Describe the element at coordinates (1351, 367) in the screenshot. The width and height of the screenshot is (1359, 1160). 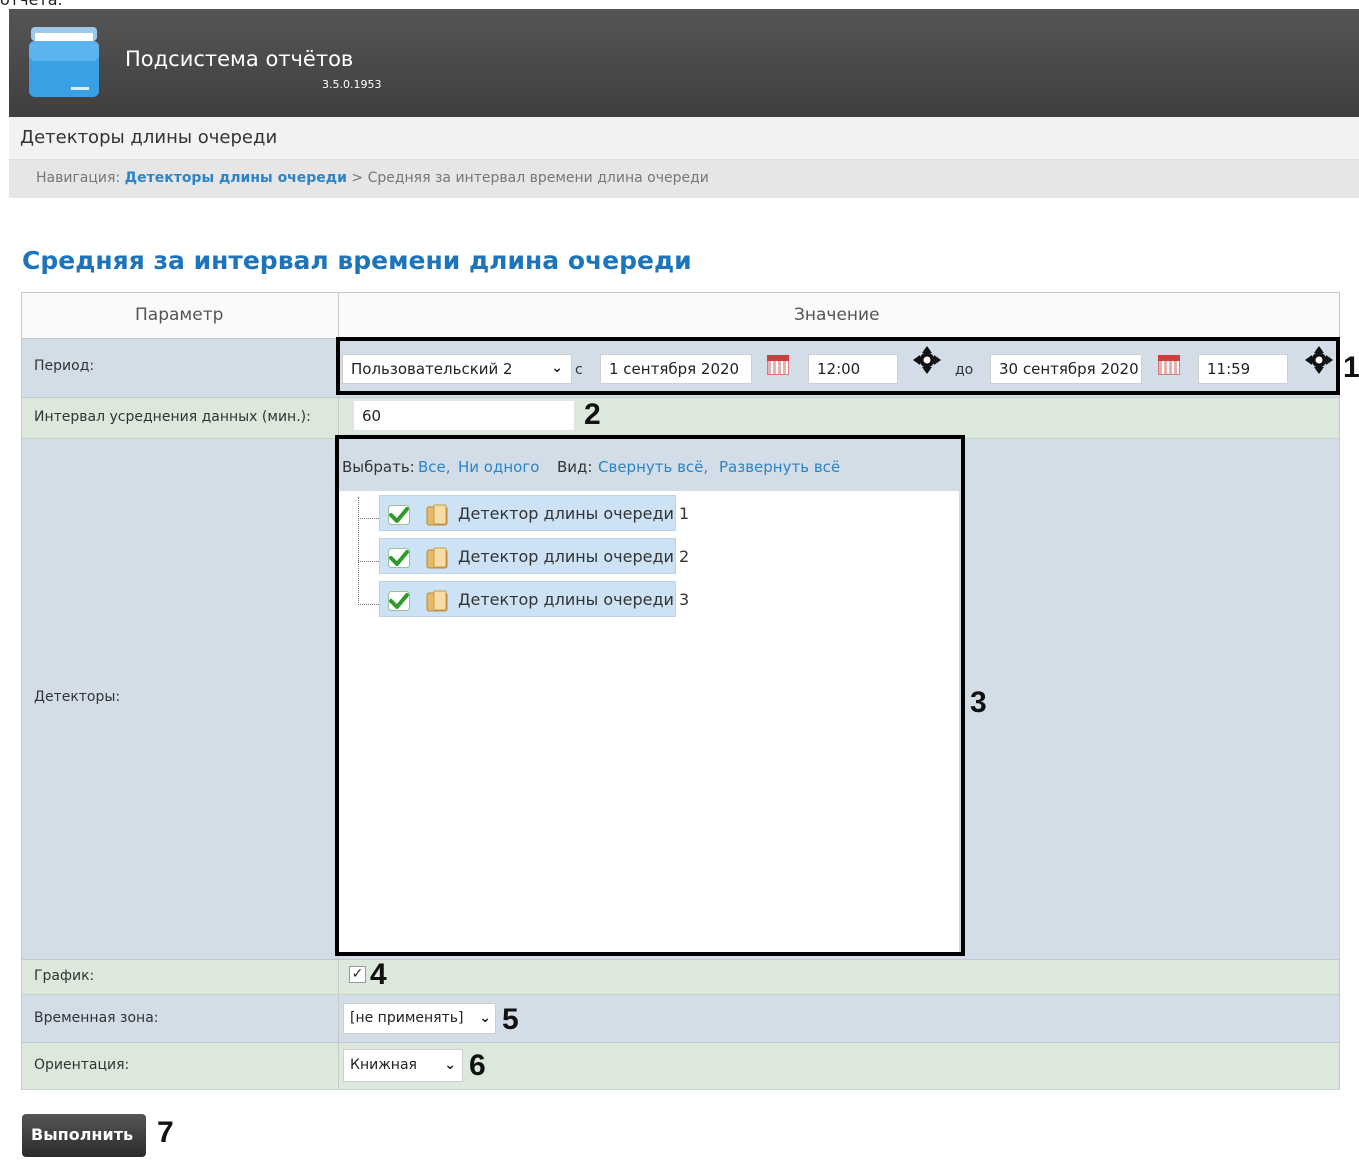
I see `annotation-marker-1: 1` at that location.